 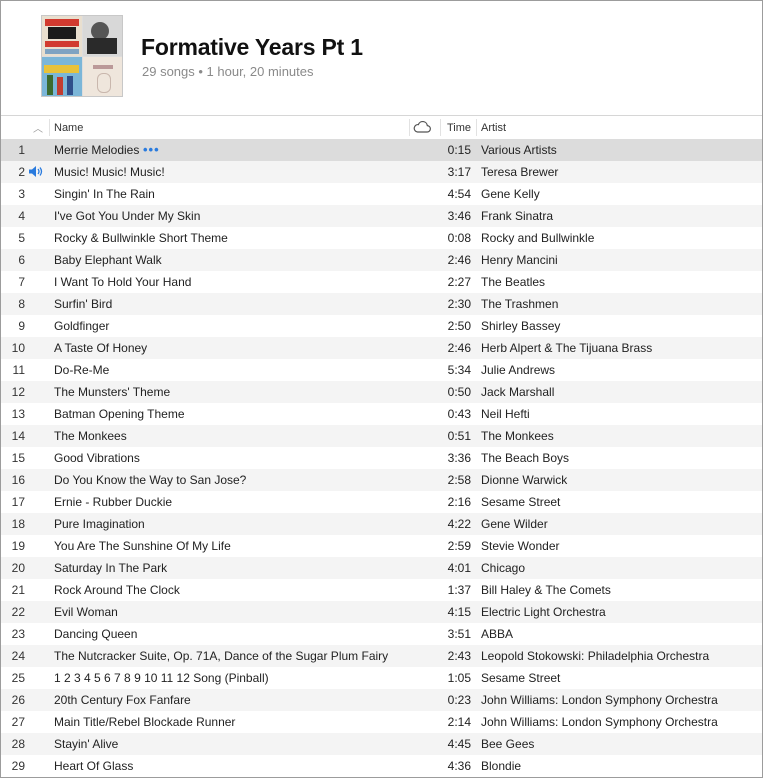 I want to click on track-row: 11 Do-Re-Me 5:34 Julie Andrews, so click(x=381, y=370).